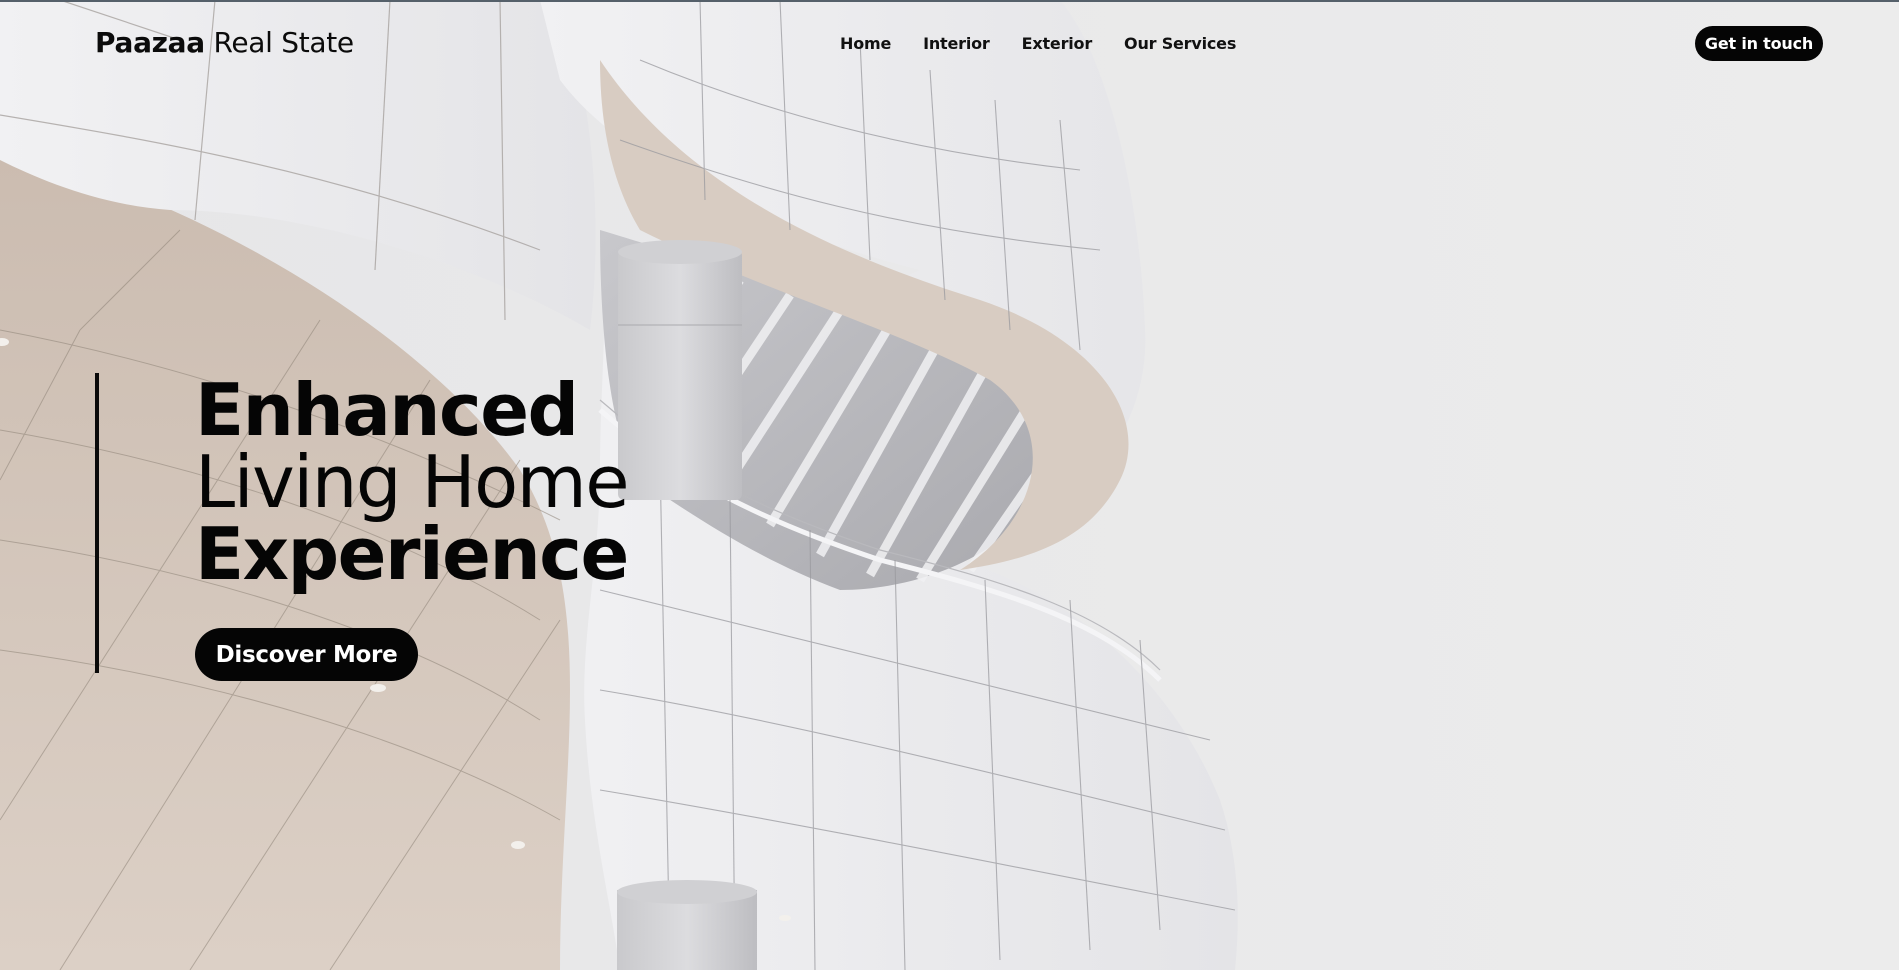  What do you see at coordinates (1057, 43) in the screenshot?
I see `nav-item-exterior: Exterior` at bounding box center [1057, 43].